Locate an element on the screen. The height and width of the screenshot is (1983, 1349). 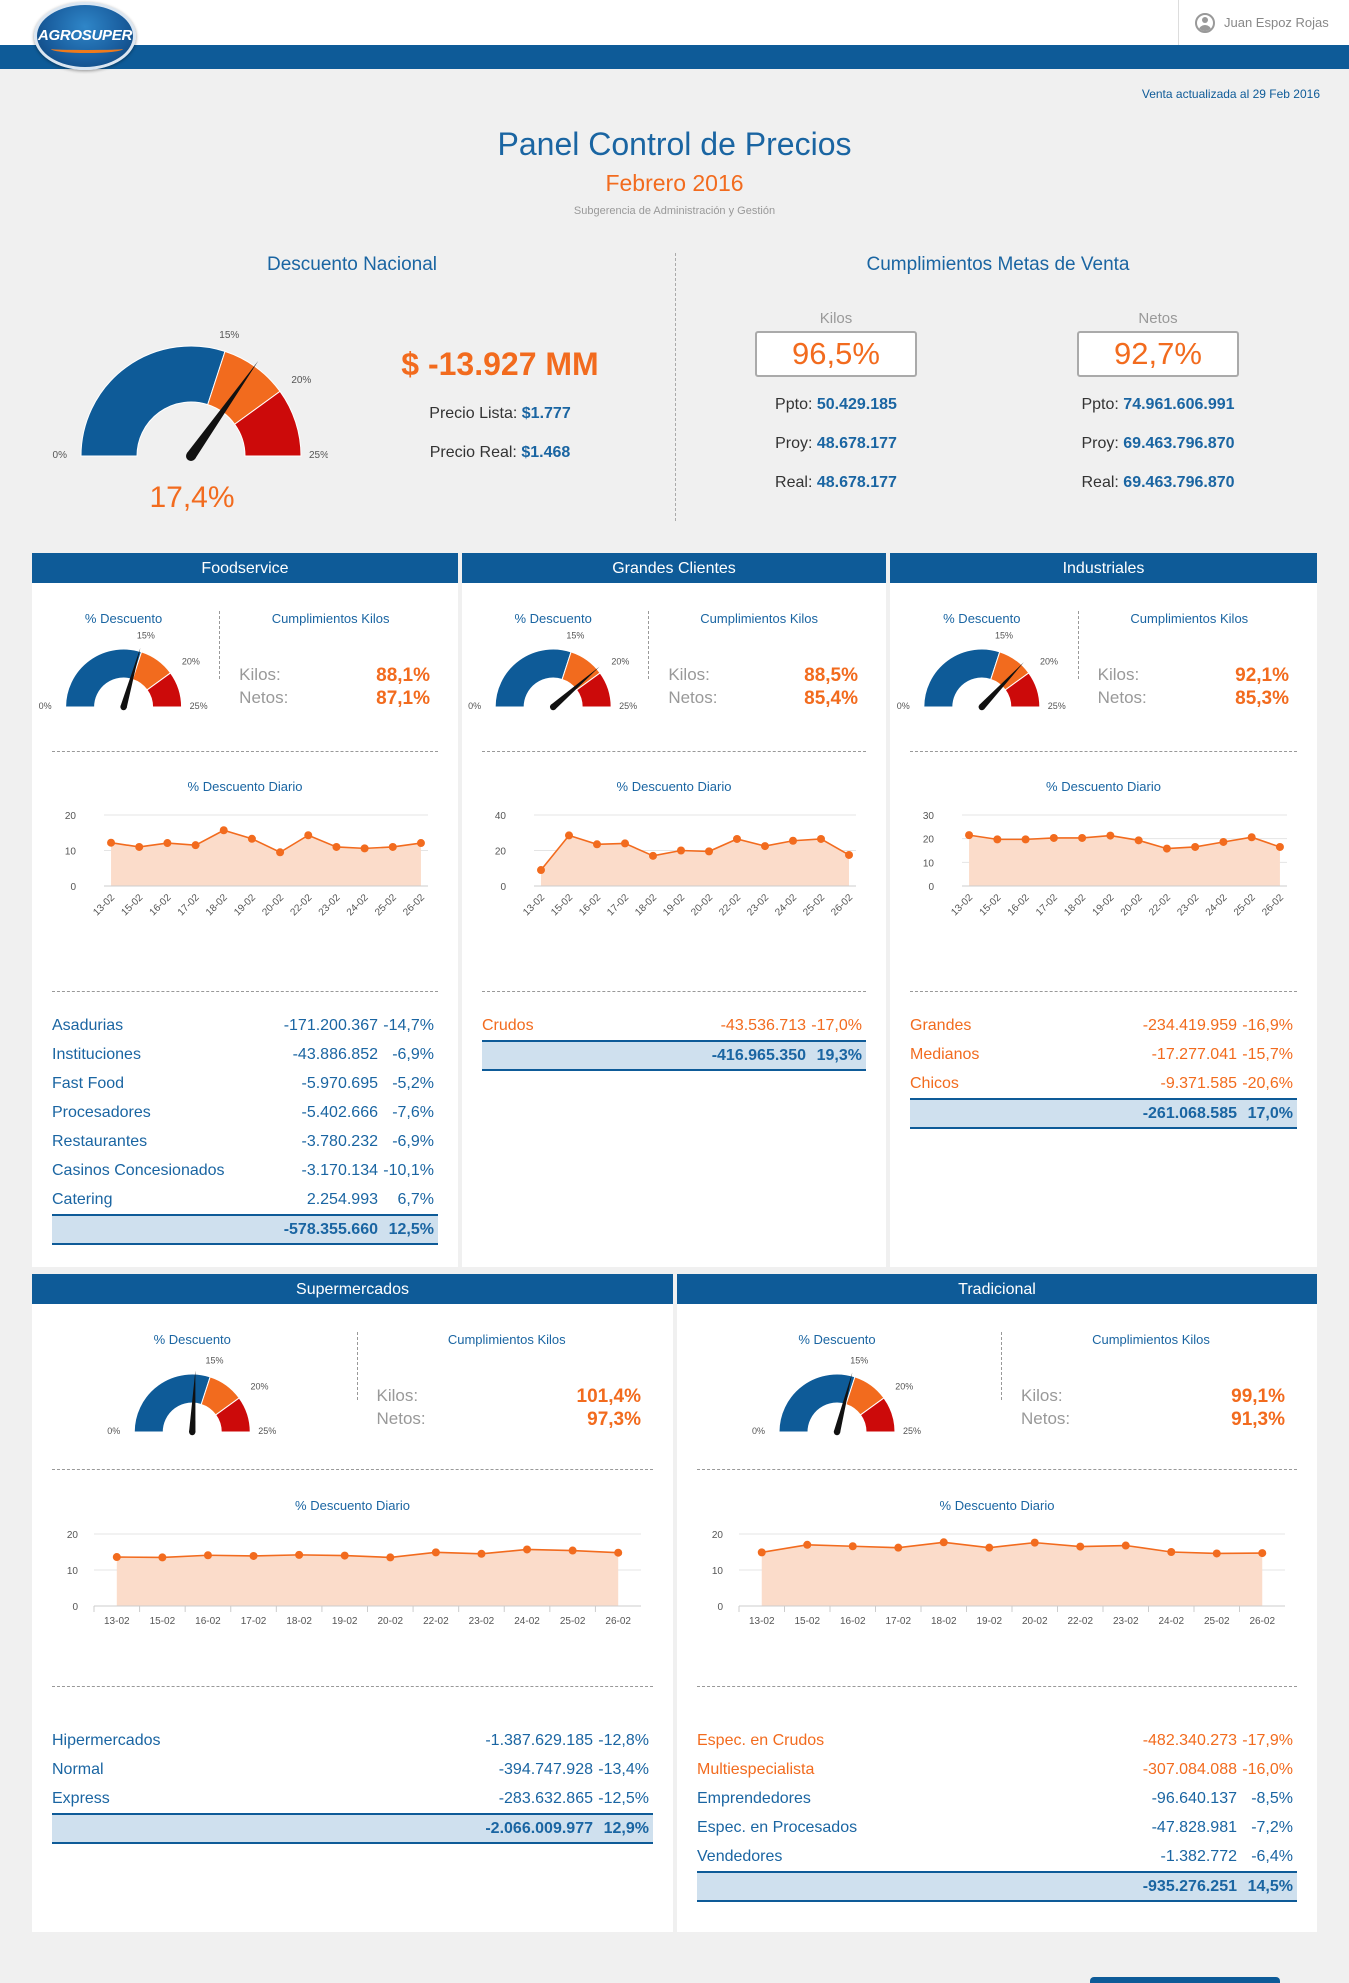
table-cell: Instituciones is located at coordinates (96, 1054).